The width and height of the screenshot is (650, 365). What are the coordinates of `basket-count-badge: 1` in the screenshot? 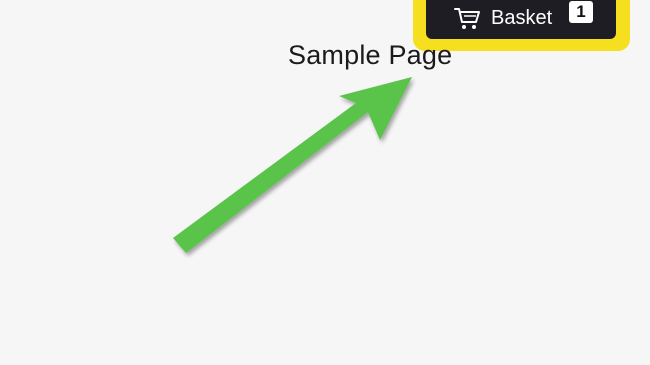 It's located at (581, 12).